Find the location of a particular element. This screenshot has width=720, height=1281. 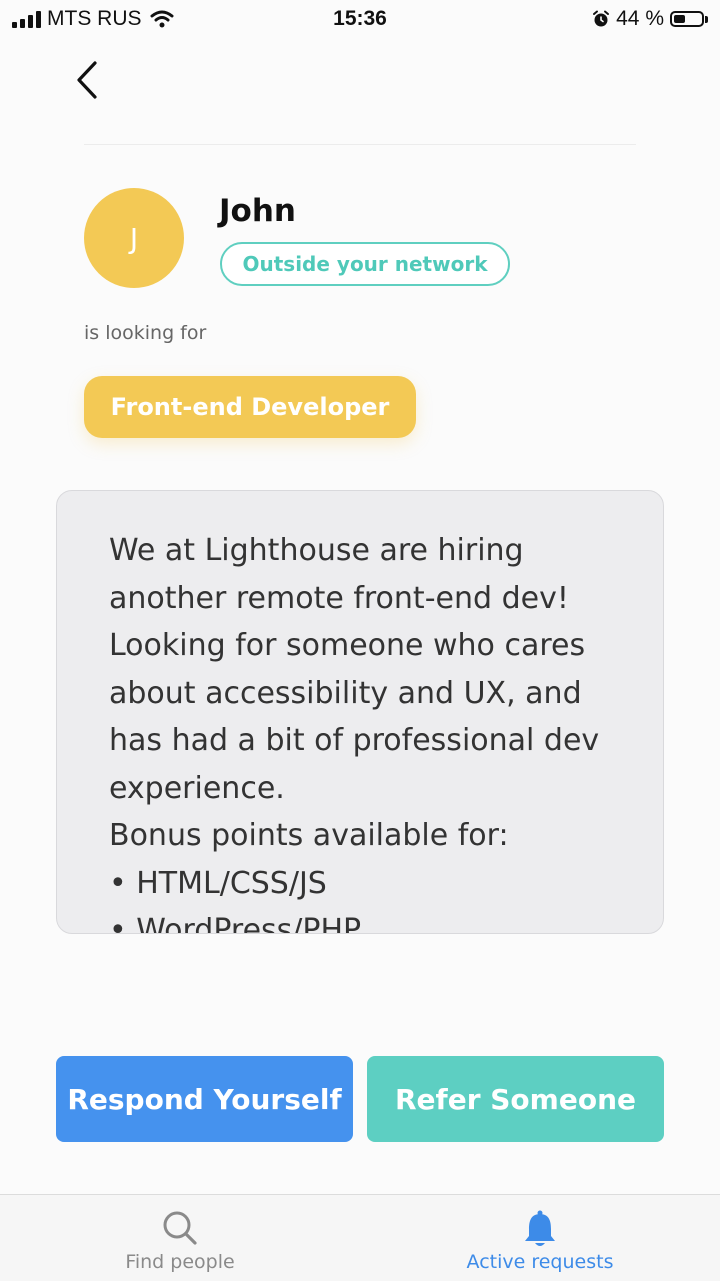

battery-percent: 44 % is located at coordinates (640, 18).